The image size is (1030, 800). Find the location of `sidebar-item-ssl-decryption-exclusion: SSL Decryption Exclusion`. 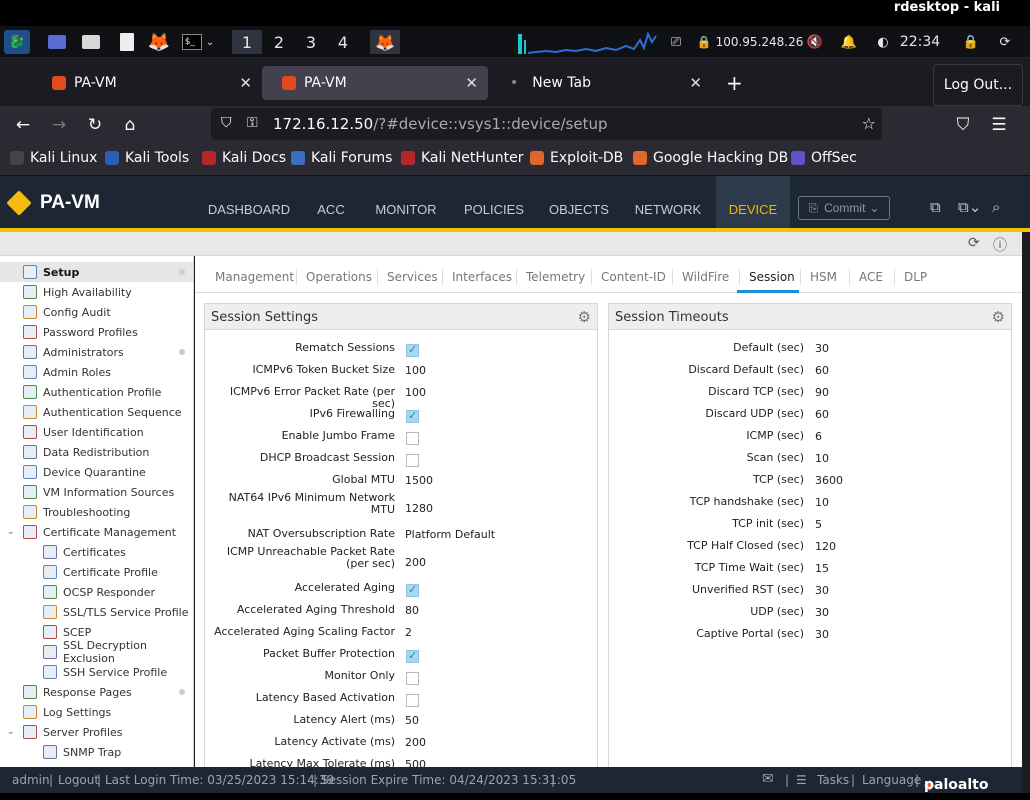

sidebar-item-ssl-decryption-exclusion: SSL Decryption Exclusion is located at coordinates (96, 652).